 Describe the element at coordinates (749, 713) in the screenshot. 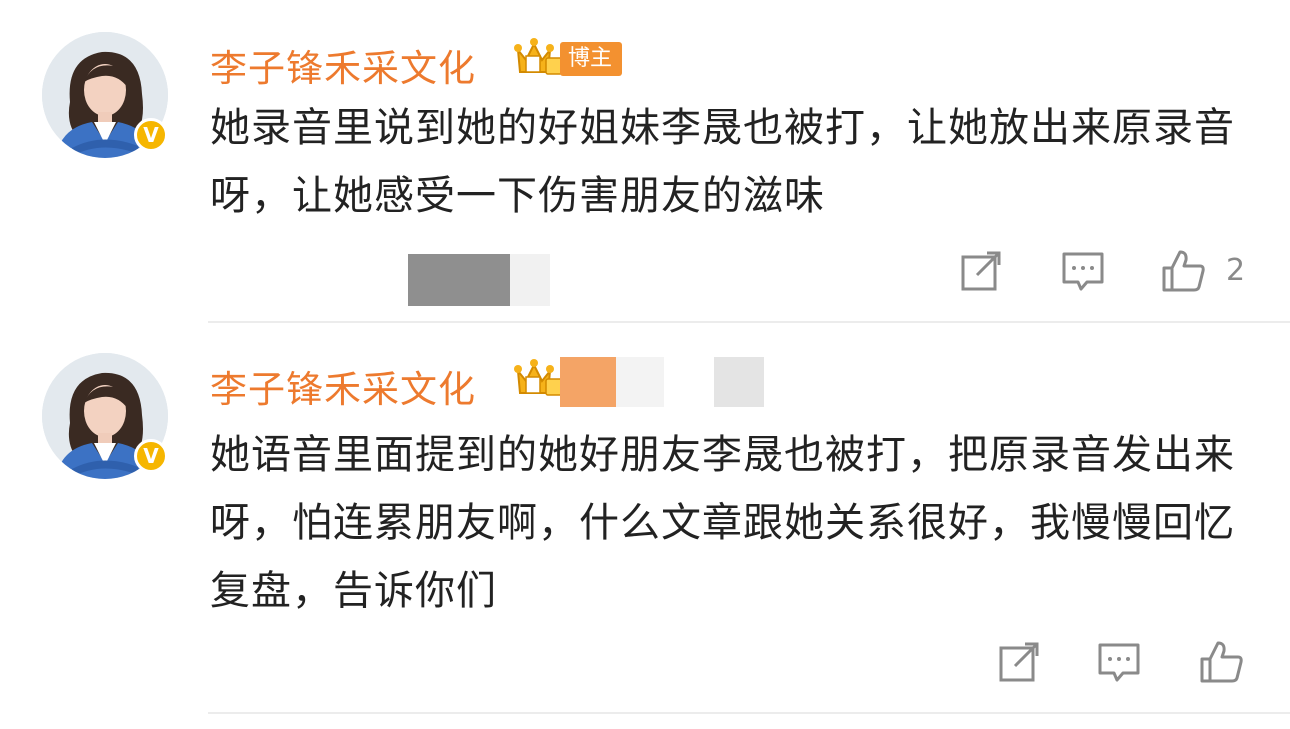

I see `divider` at that location.